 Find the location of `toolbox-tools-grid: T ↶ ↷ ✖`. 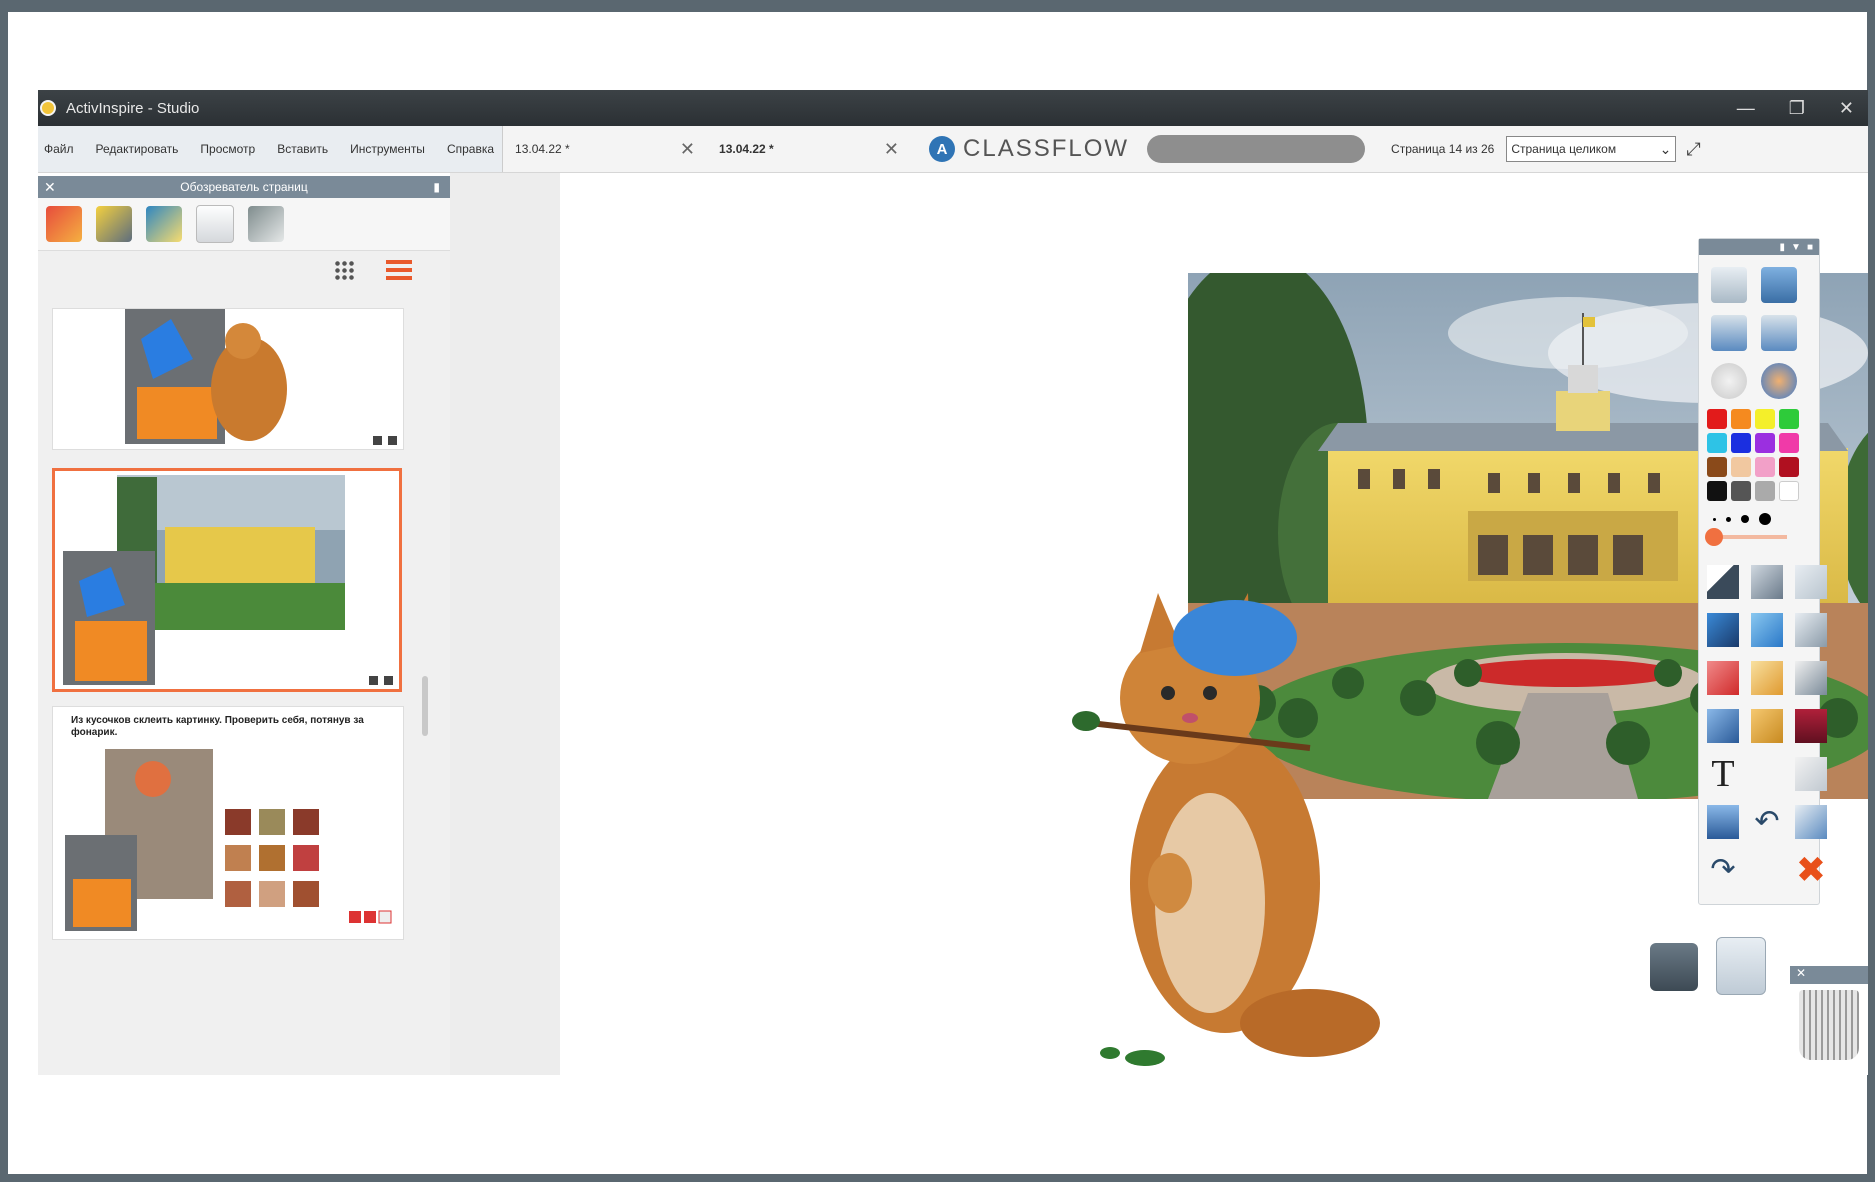

toolbox-tools-grid: T ↶ ↷ ✖ is located at coordinates (1767, 726).